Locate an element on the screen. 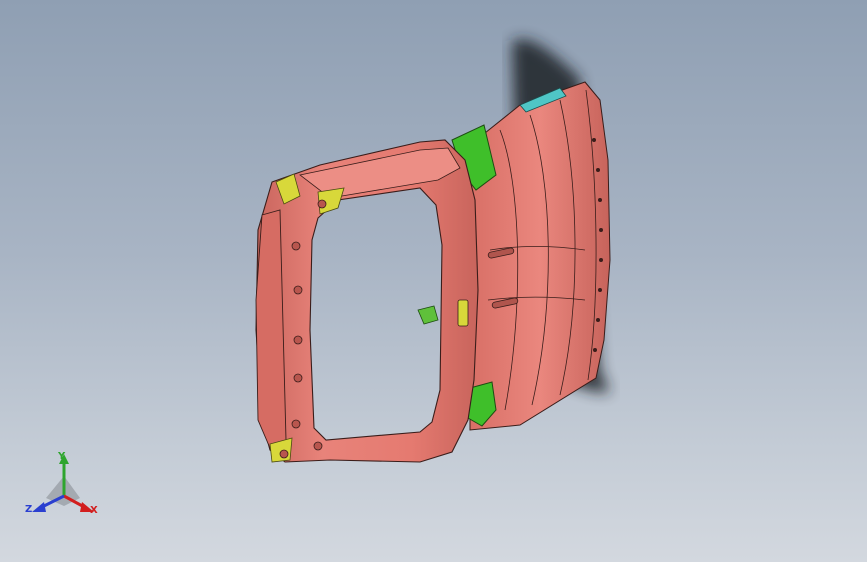  x-axis-label: X is located at coordinates (94, 510).